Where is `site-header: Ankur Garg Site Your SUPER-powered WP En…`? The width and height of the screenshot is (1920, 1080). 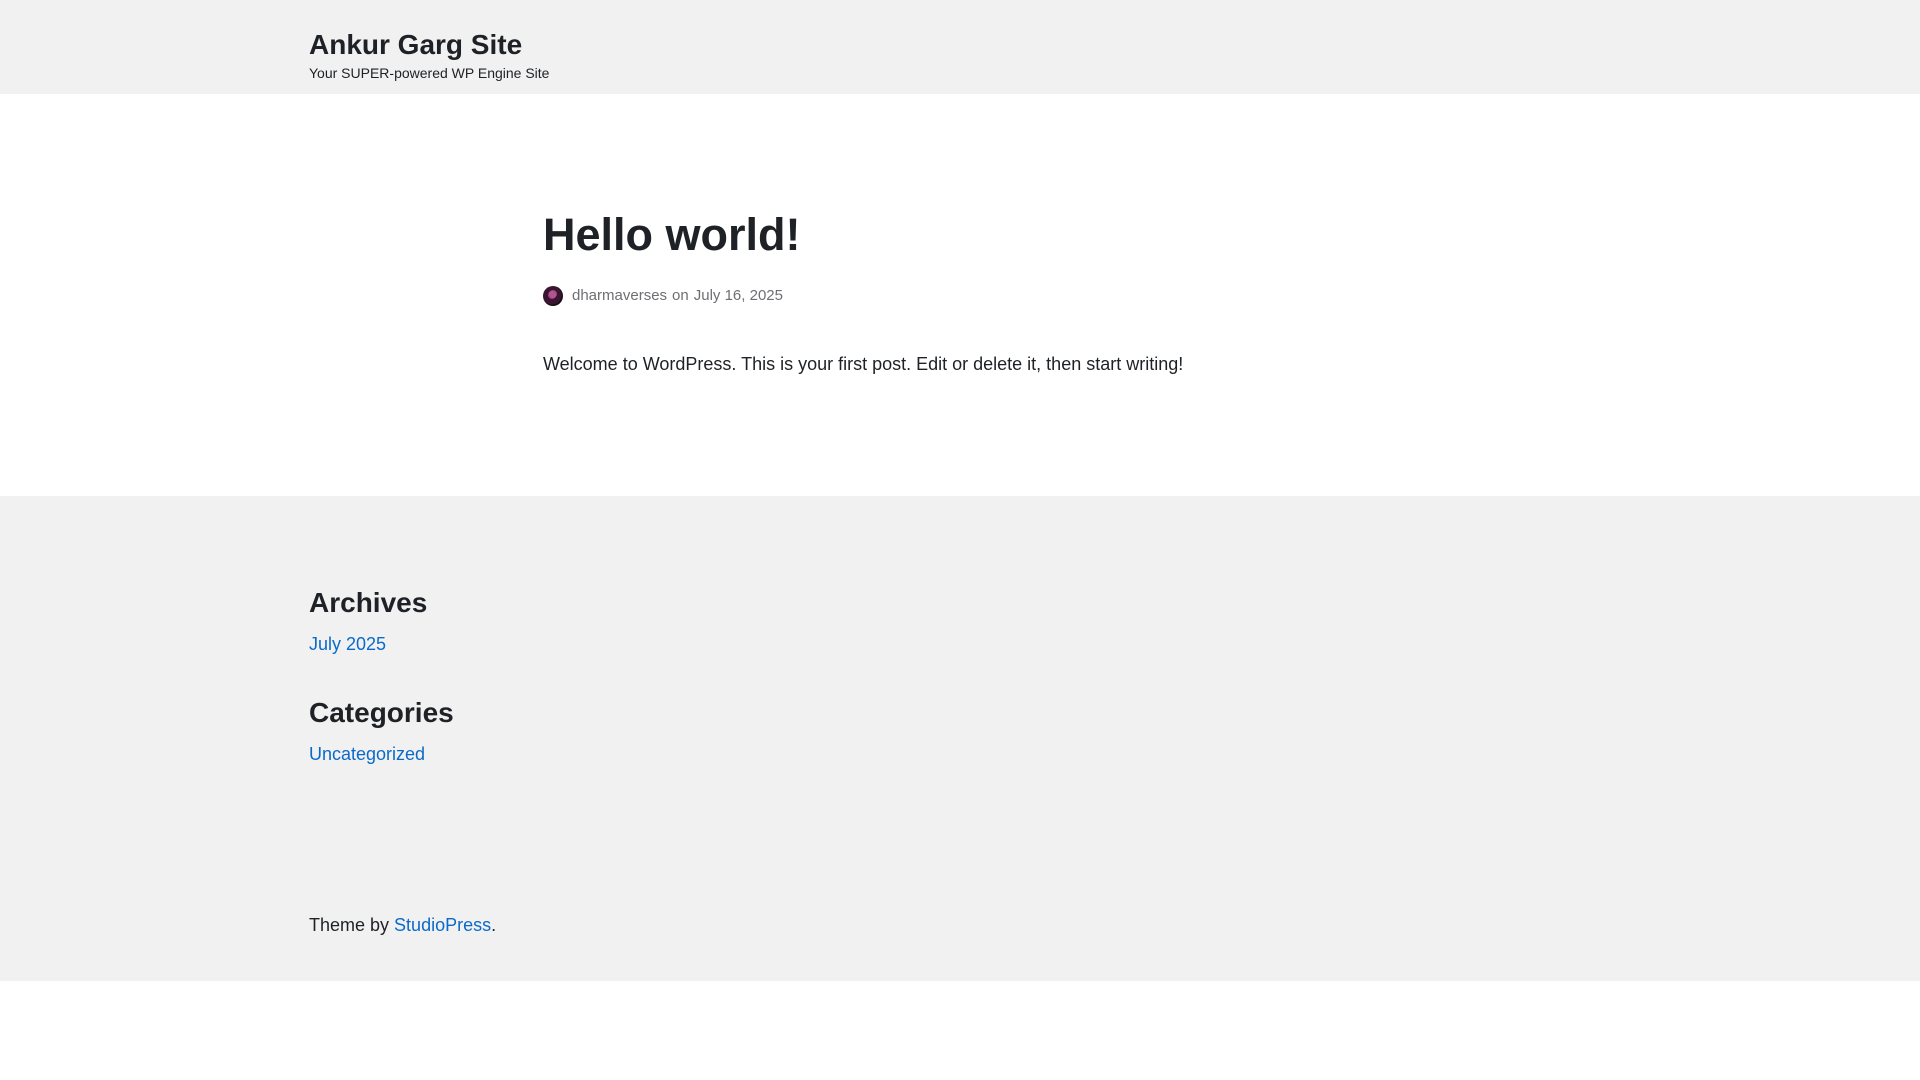 site-header: Ankur Garg Site Your SUPER-powered WP En… is located at coordinates (960, 47).